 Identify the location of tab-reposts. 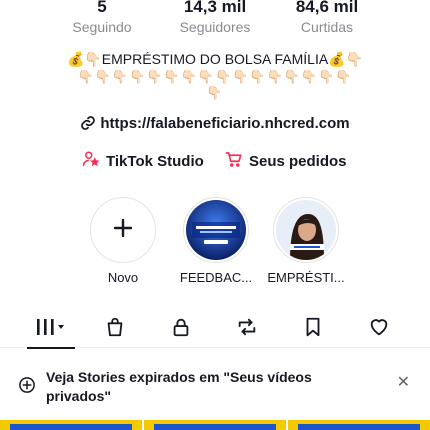
(247, 329).